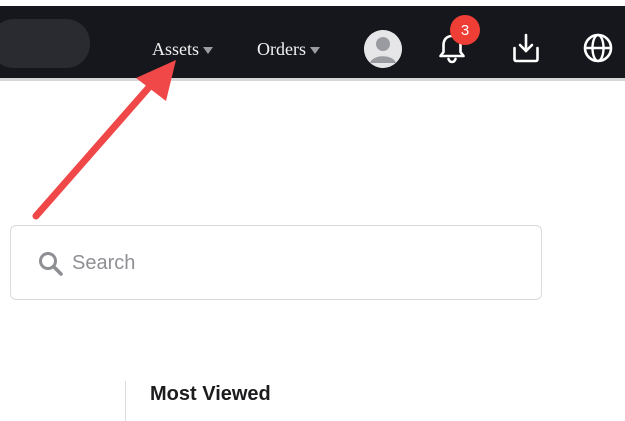  I want to click on user-avatar, so click(383, 49).